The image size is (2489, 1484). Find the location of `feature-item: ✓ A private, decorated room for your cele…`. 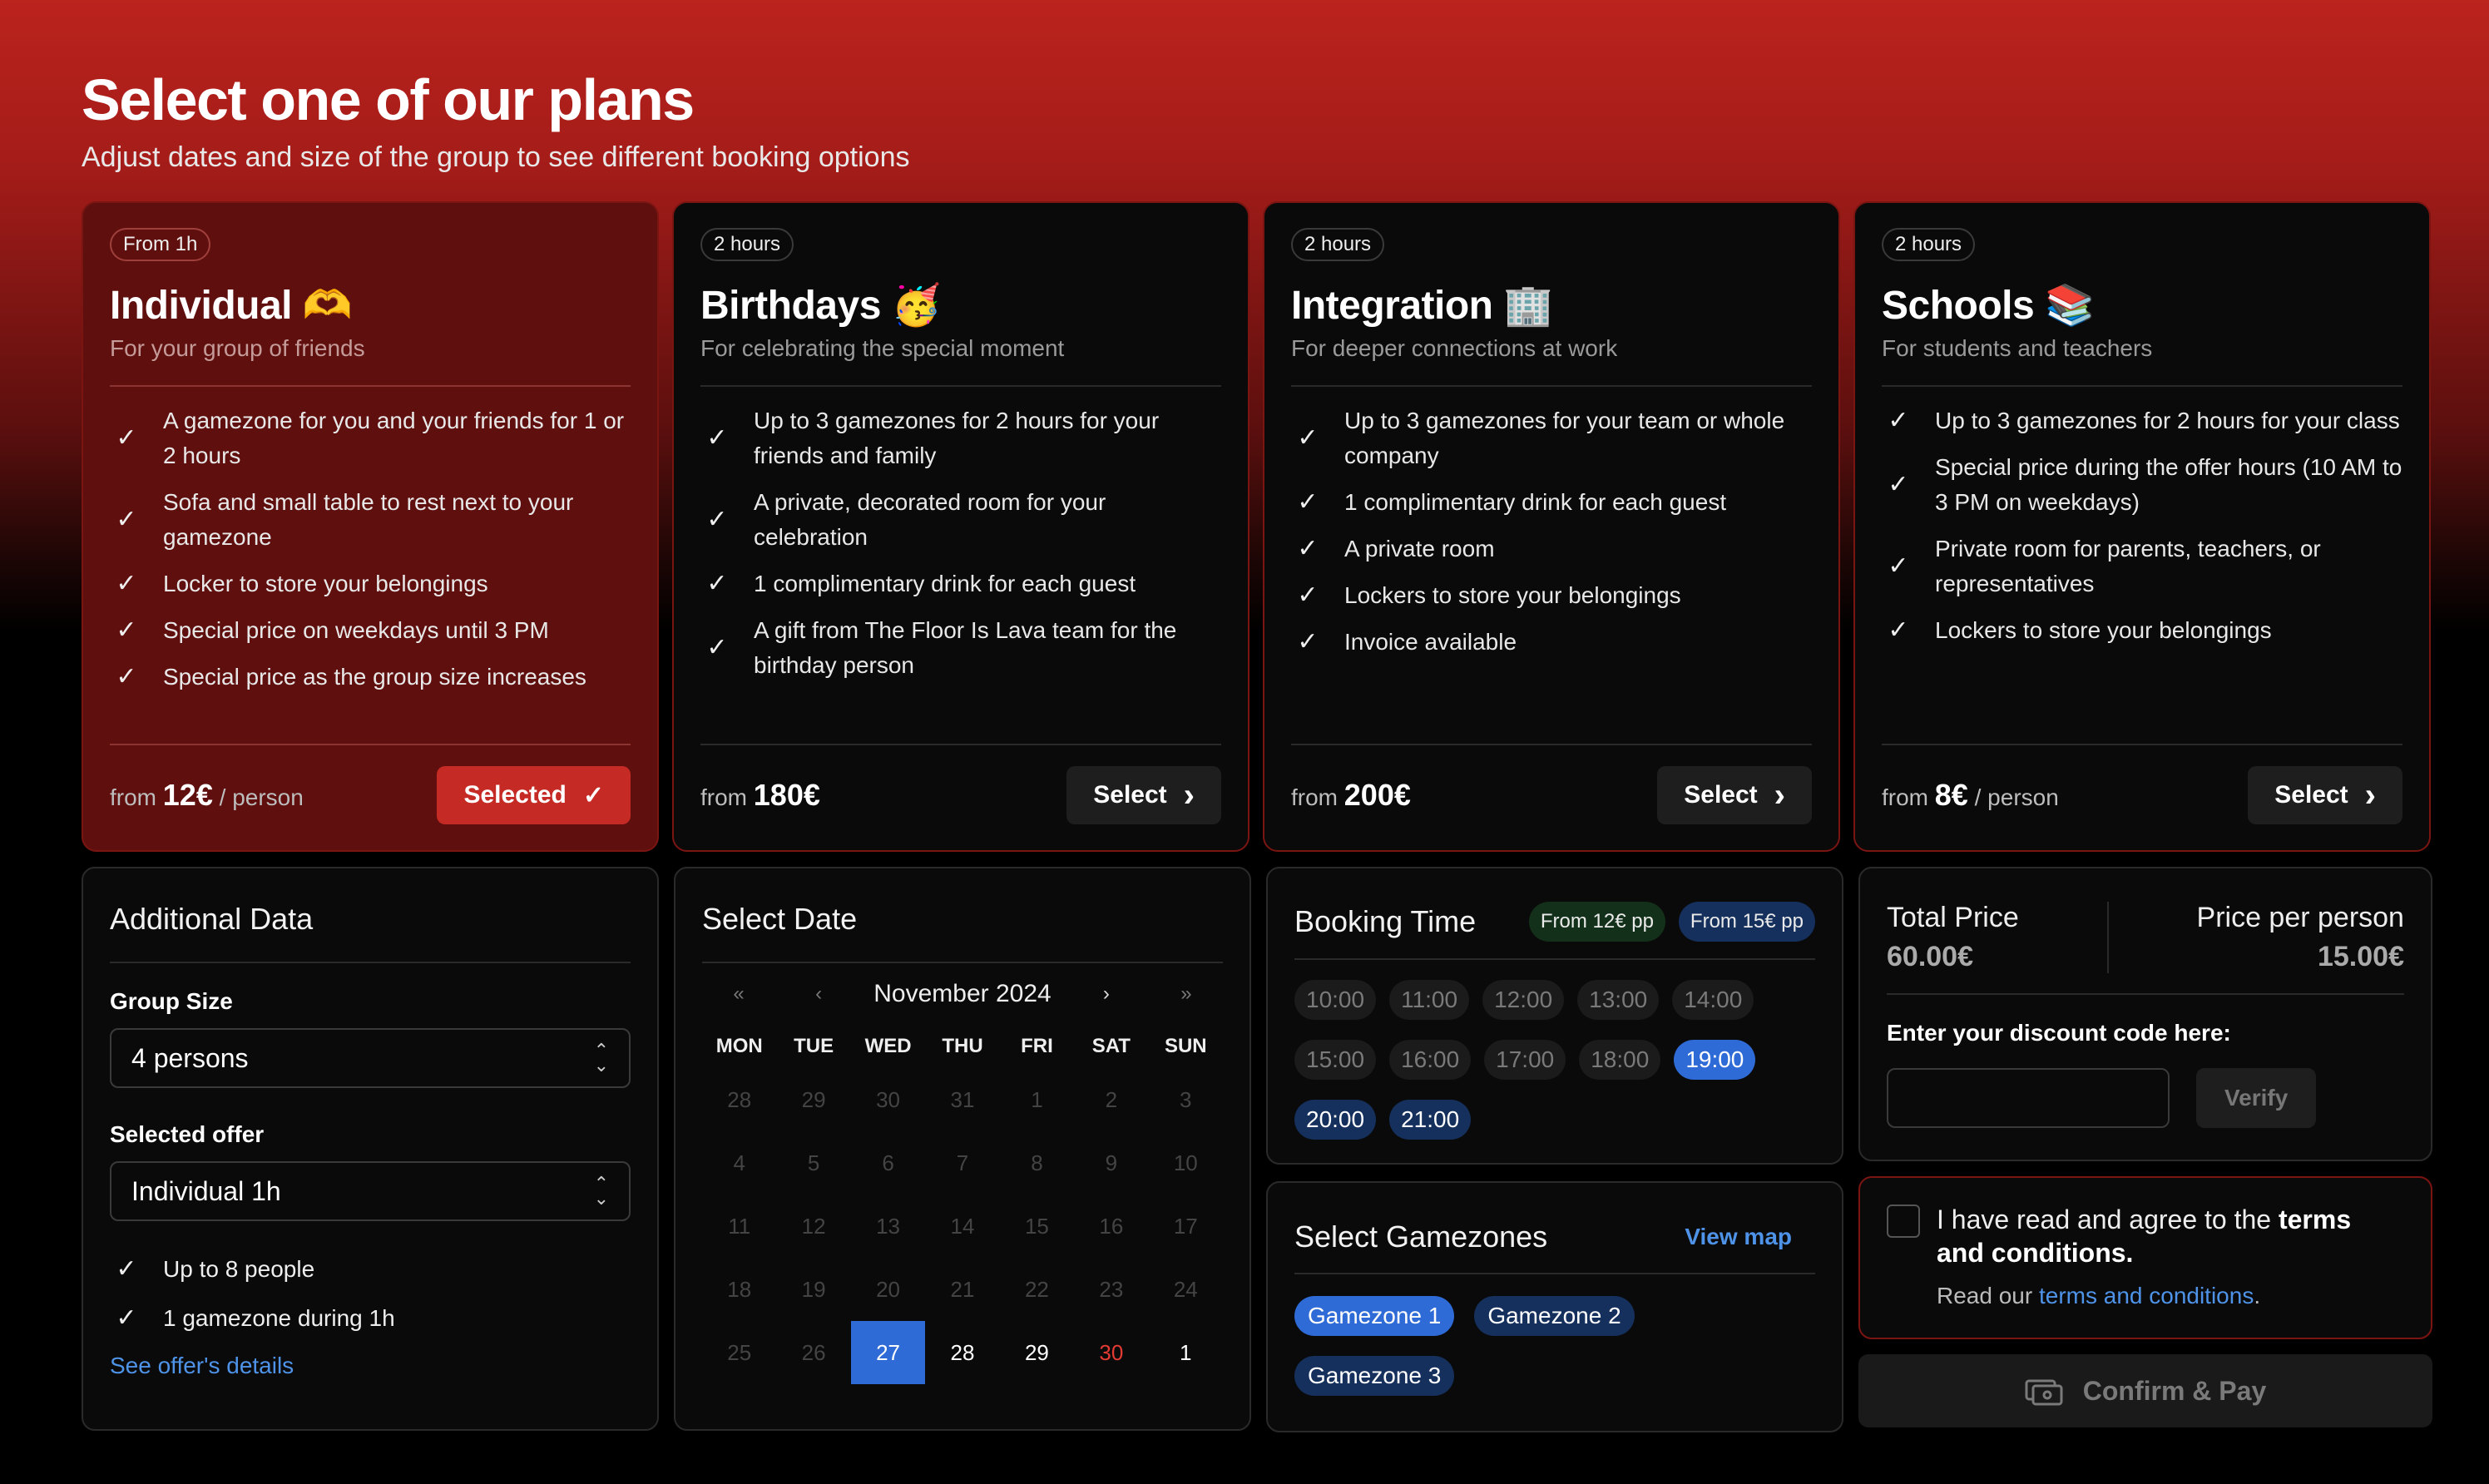

feature-item: ✓ A private, decorated room for your cele… is located at coordinates (960, 520).